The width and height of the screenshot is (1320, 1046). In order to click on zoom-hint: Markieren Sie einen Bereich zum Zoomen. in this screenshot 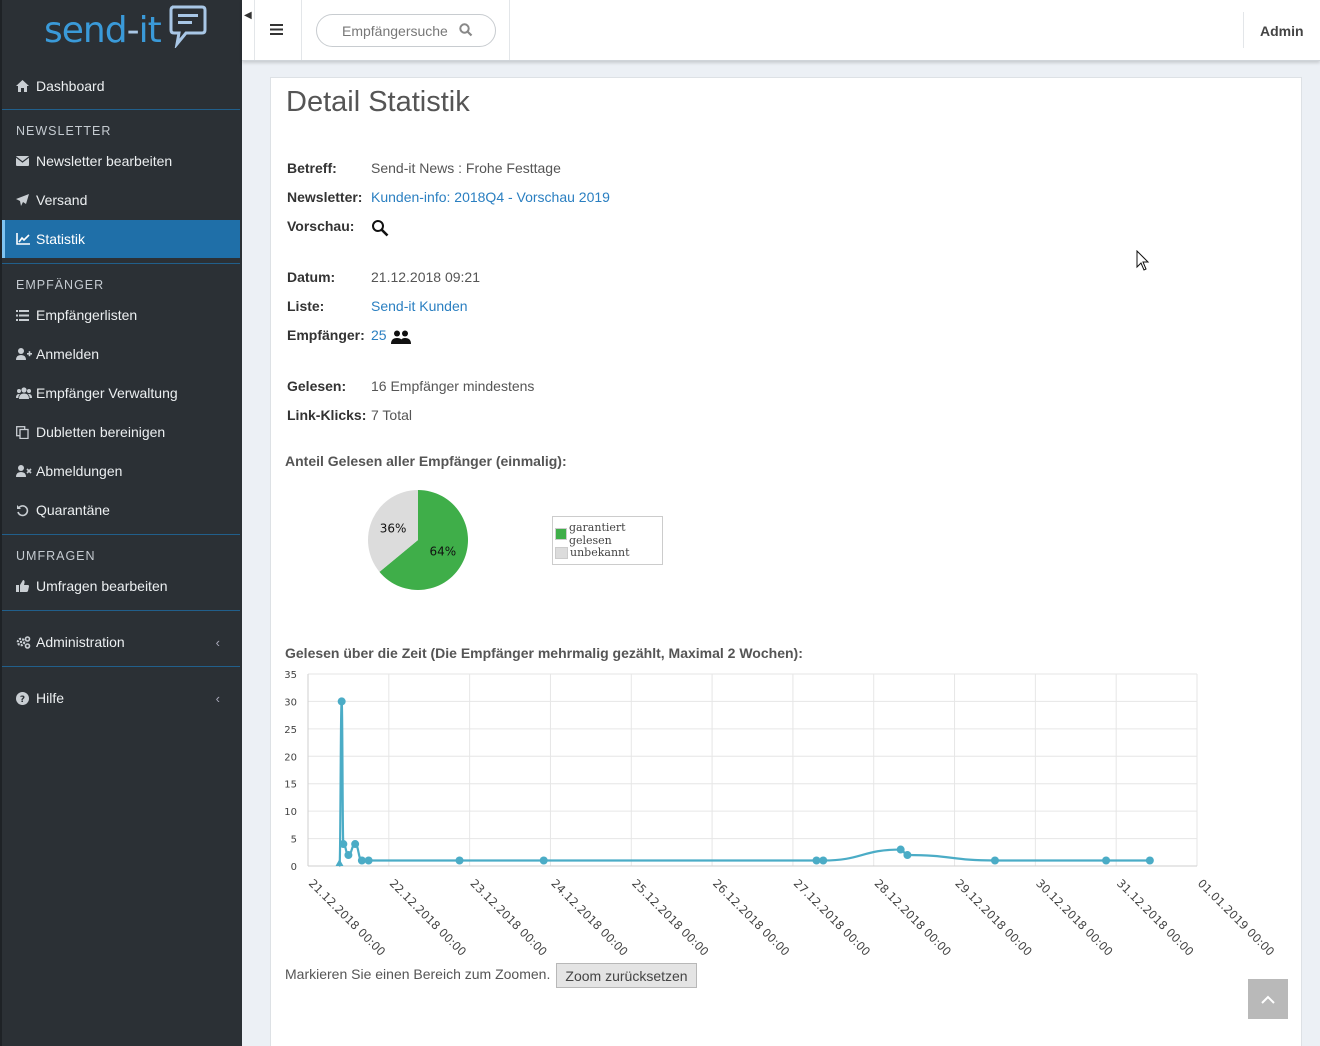, I will do `click(418, 974)`.